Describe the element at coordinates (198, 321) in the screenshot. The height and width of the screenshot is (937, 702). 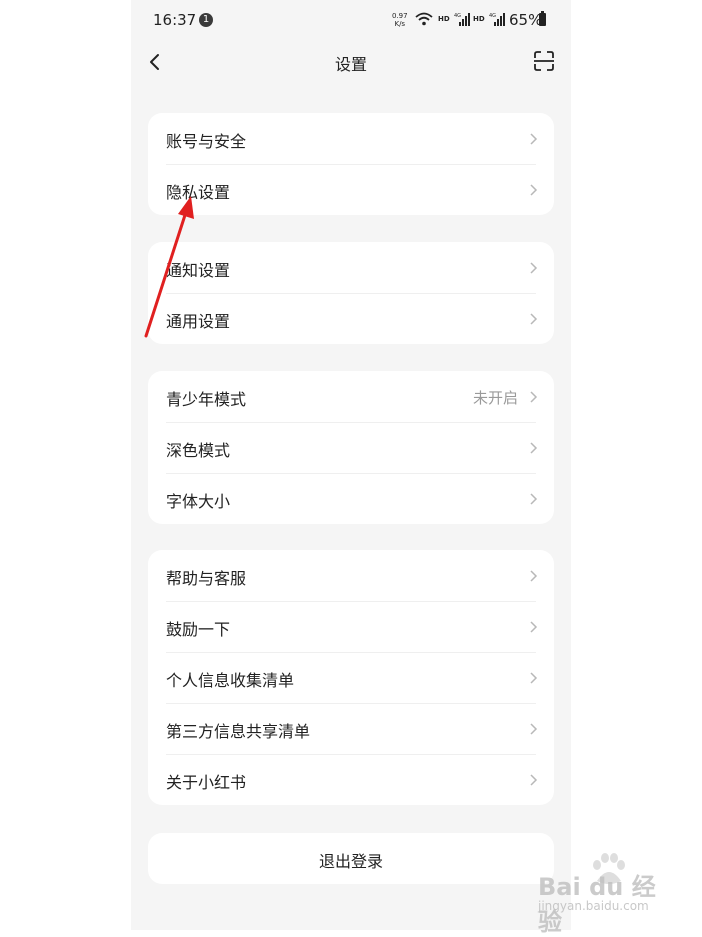
I see `settings-item-label: 通用设置` at that location.